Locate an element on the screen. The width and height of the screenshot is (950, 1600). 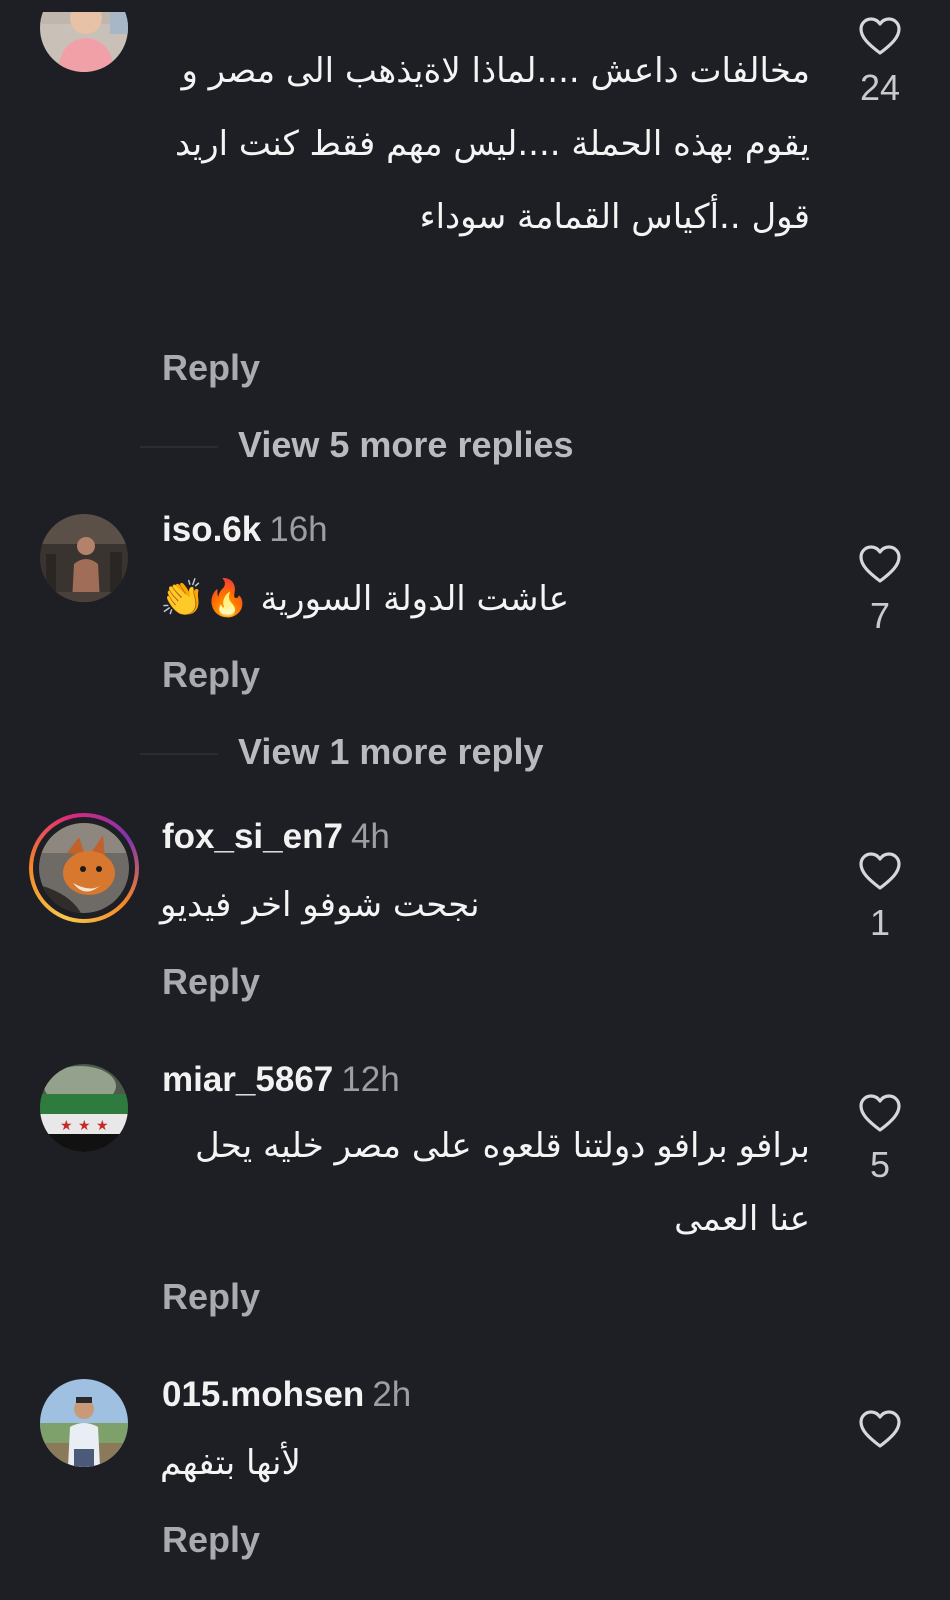
like-count: 1 is located at coordinates (880, 922).